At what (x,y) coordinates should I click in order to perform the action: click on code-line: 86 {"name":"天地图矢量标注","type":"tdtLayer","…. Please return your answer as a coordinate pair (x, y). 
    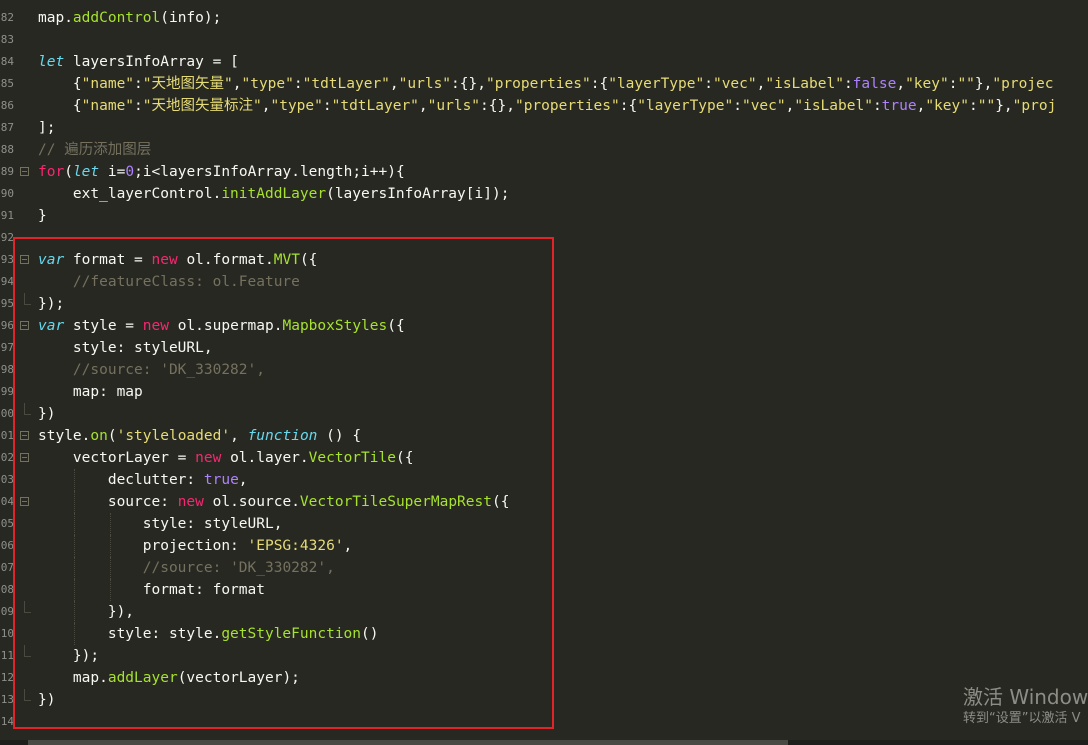
    Looking at the image, I should click on (544, 106).